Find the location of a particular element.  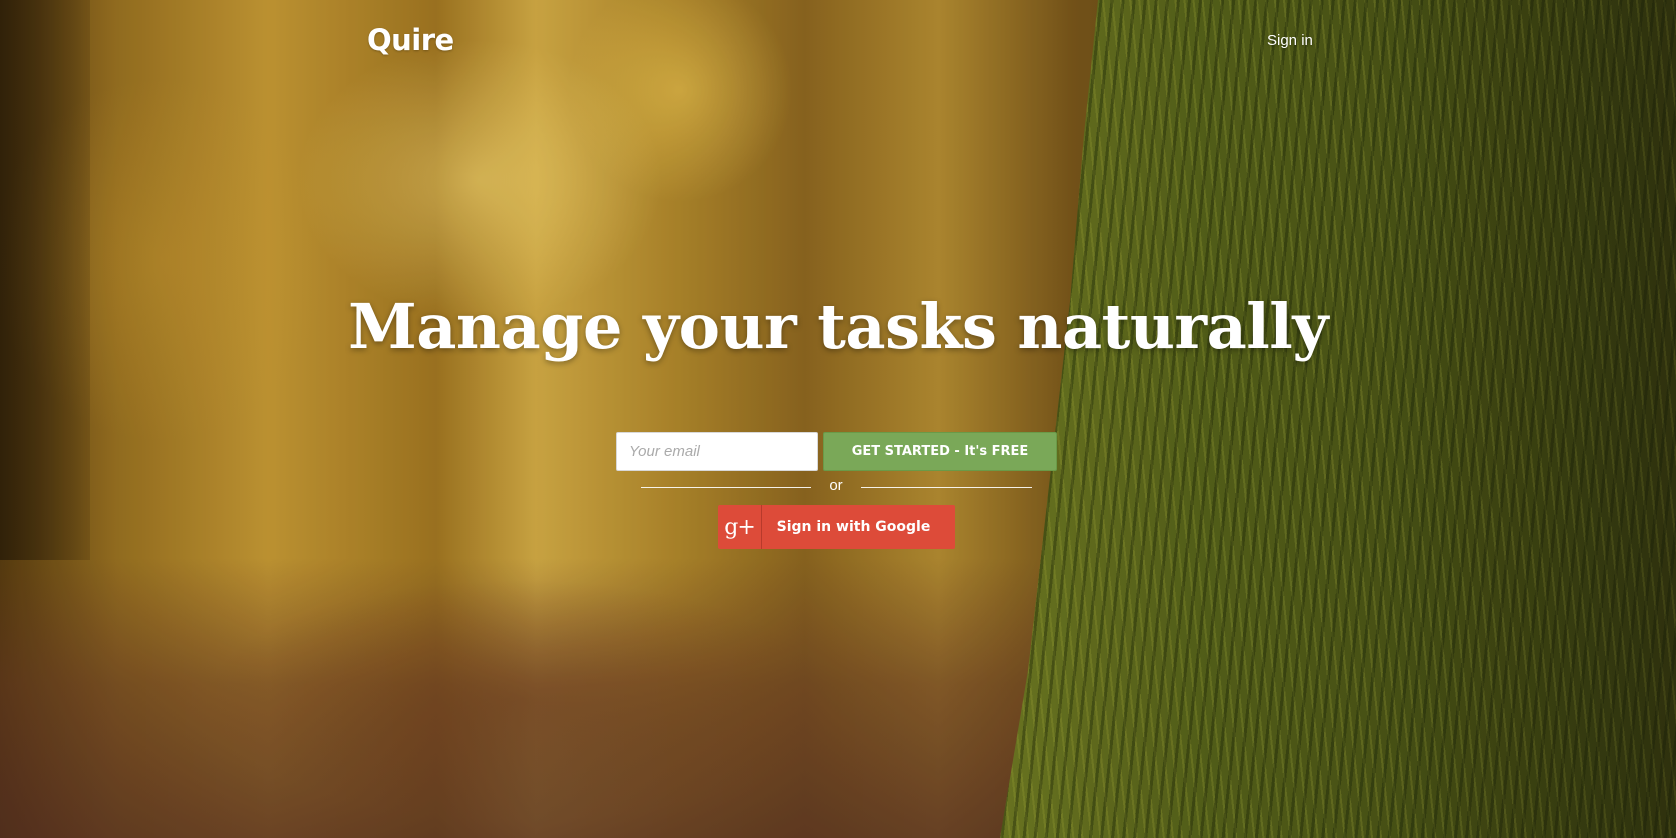

google-plus-icon: g+ is located at coordinates (740, 527).